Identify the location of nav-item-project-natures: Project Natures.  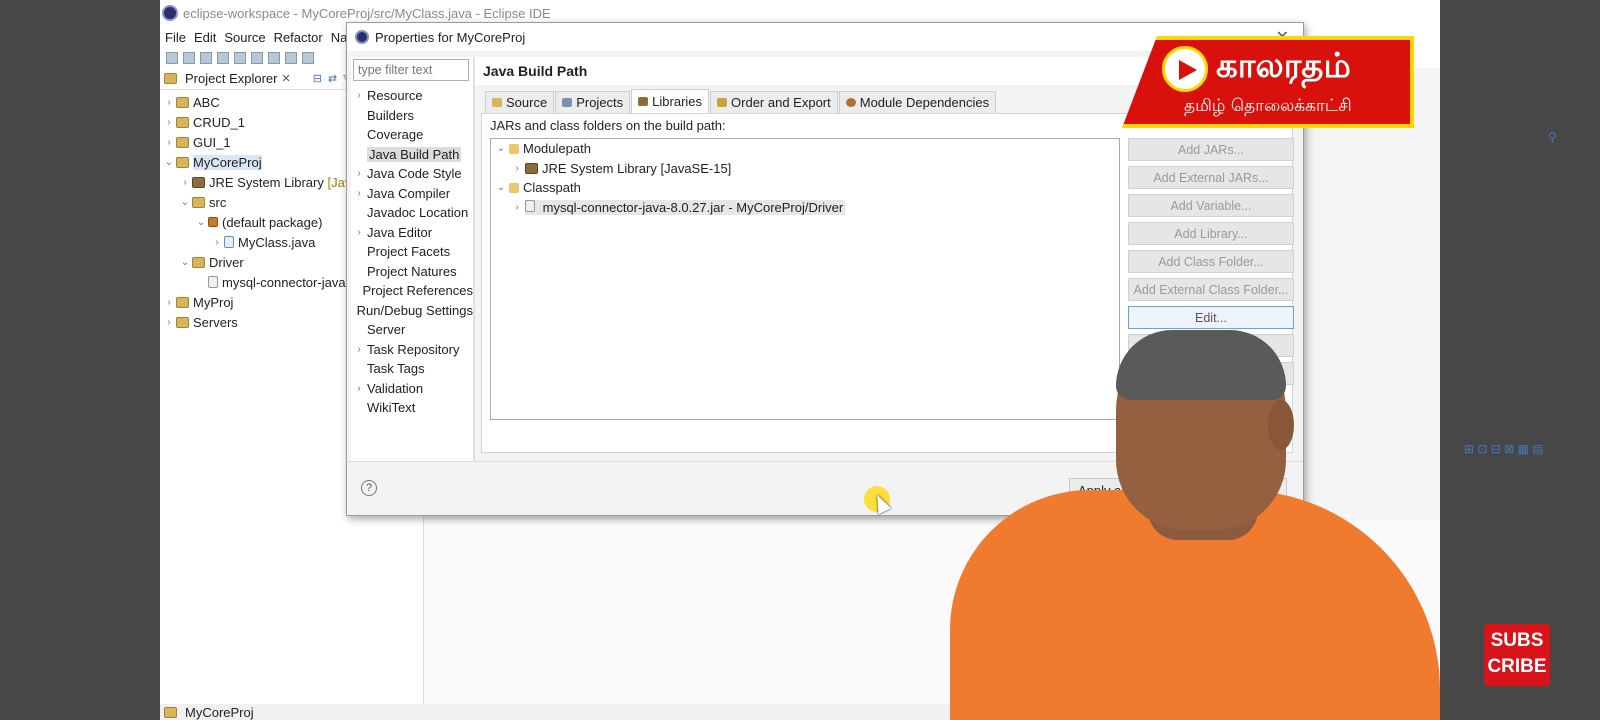
(412, 272).